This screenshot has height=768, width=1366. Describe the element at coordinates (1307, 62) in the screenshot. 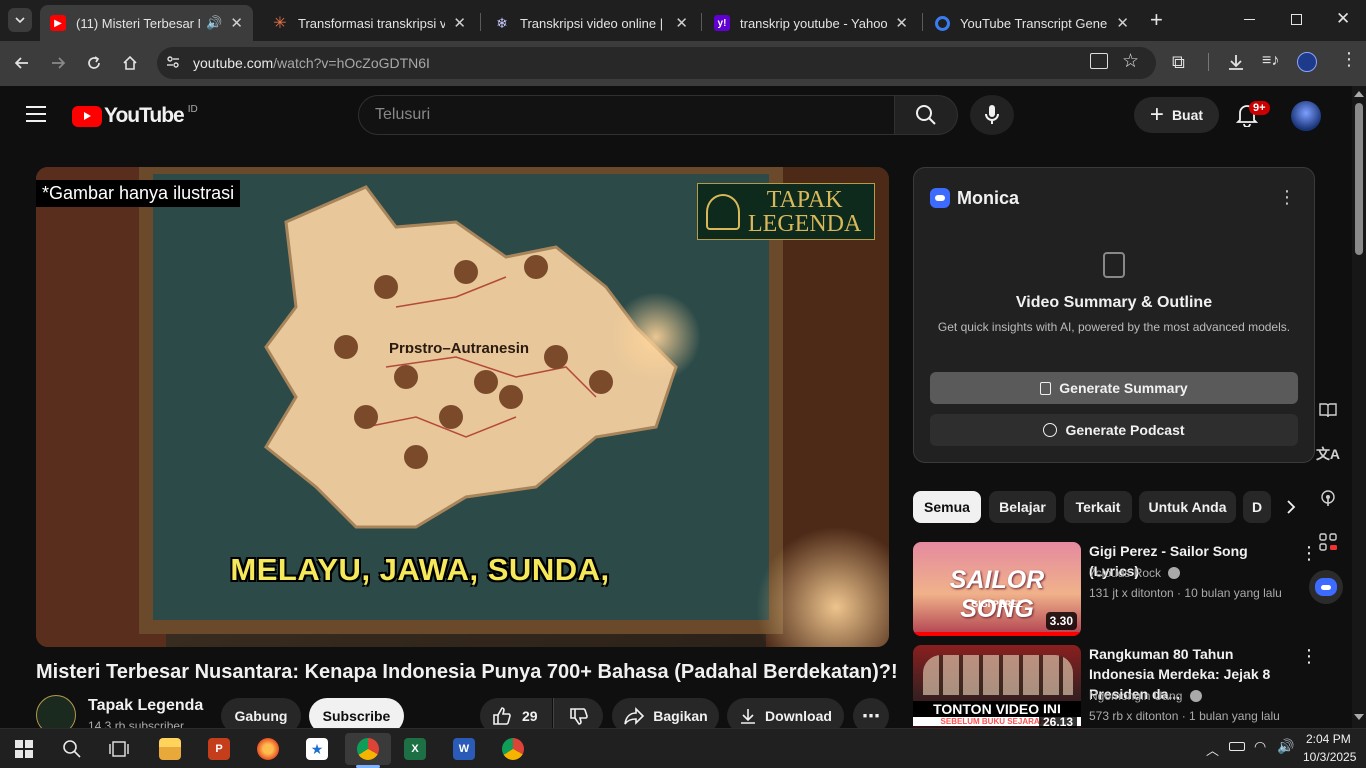

I see `profile-avatar-icon` at that location.